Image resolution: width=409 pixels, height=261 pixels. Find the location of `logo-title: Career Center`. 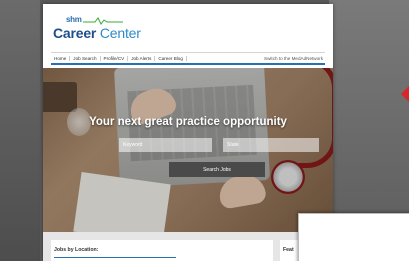

logo-title: Career Center is located at coordinates (97, 33).